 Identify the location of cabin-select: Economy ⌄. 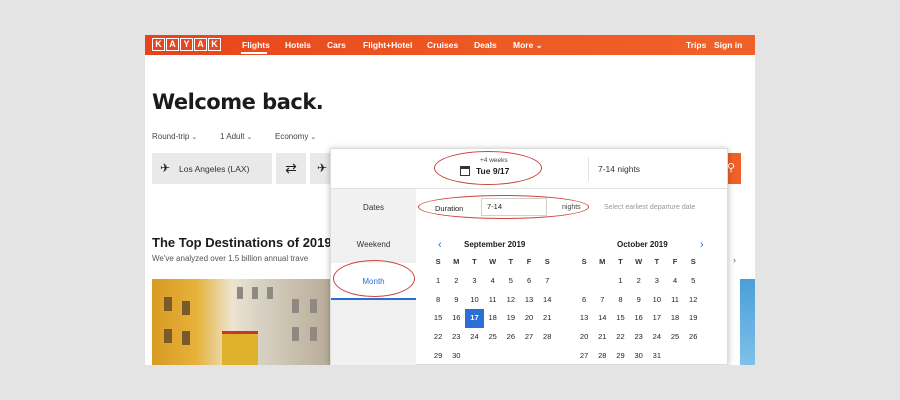
(295, 136).